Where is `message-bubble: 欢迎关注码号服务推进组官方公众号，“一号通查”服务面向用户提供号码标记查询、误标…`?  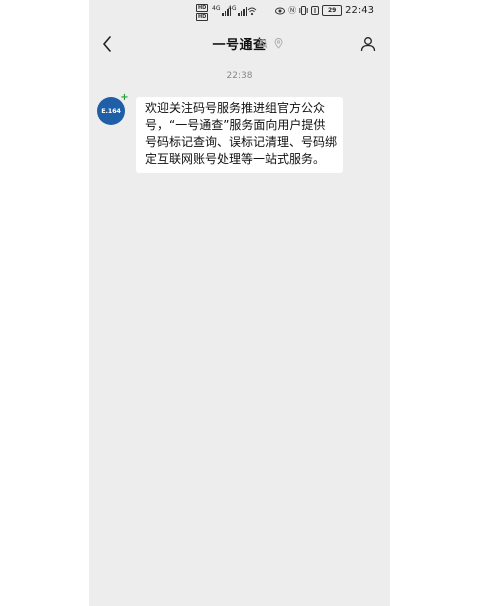
message-bubble: 欢迎关注码号服务推进组官方公众号，“一号通查”服务面向用户提供号码标记查询、误标… is located at coordinates (239, 135).